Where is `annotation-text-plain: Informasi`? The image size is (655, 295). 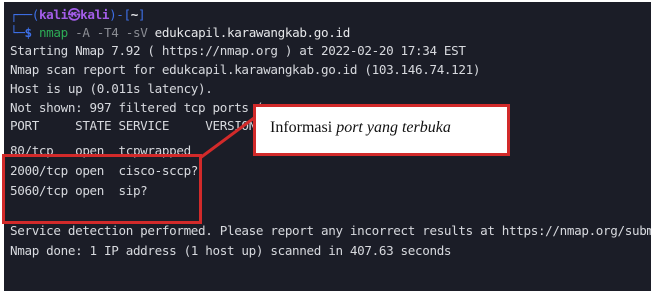 annotation-text-plain: Informasi is located at coordinates (303, 127).